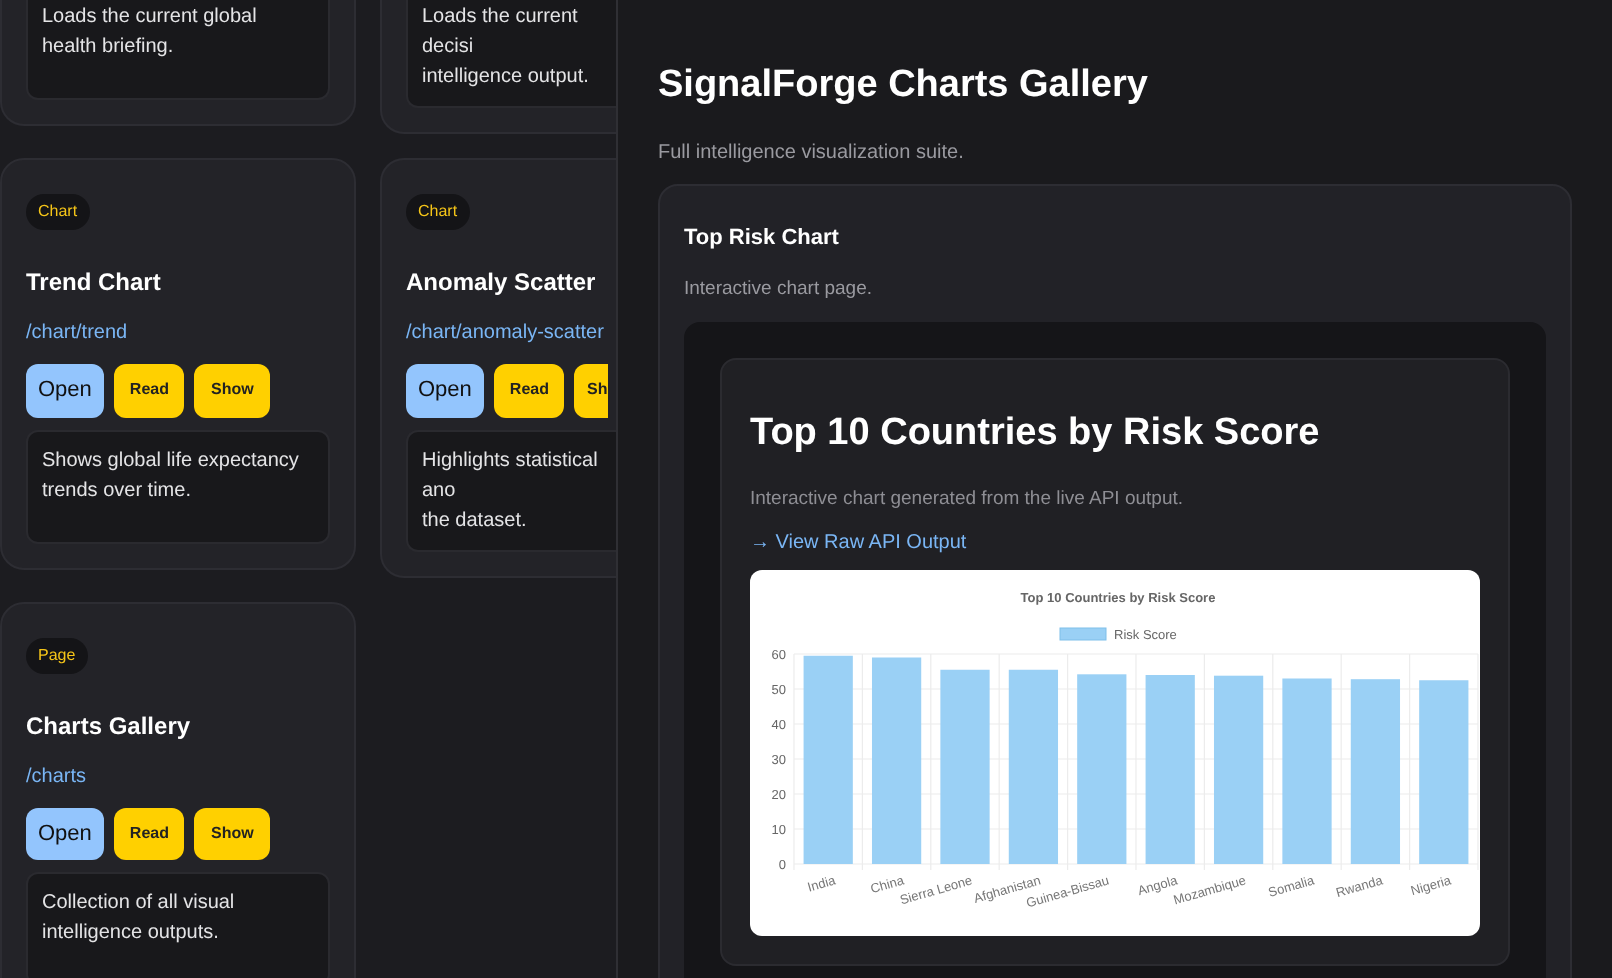  Describe the element at coordinates (77, 333) in the screenshot. I see `route-link: /chart/trend` at that location.